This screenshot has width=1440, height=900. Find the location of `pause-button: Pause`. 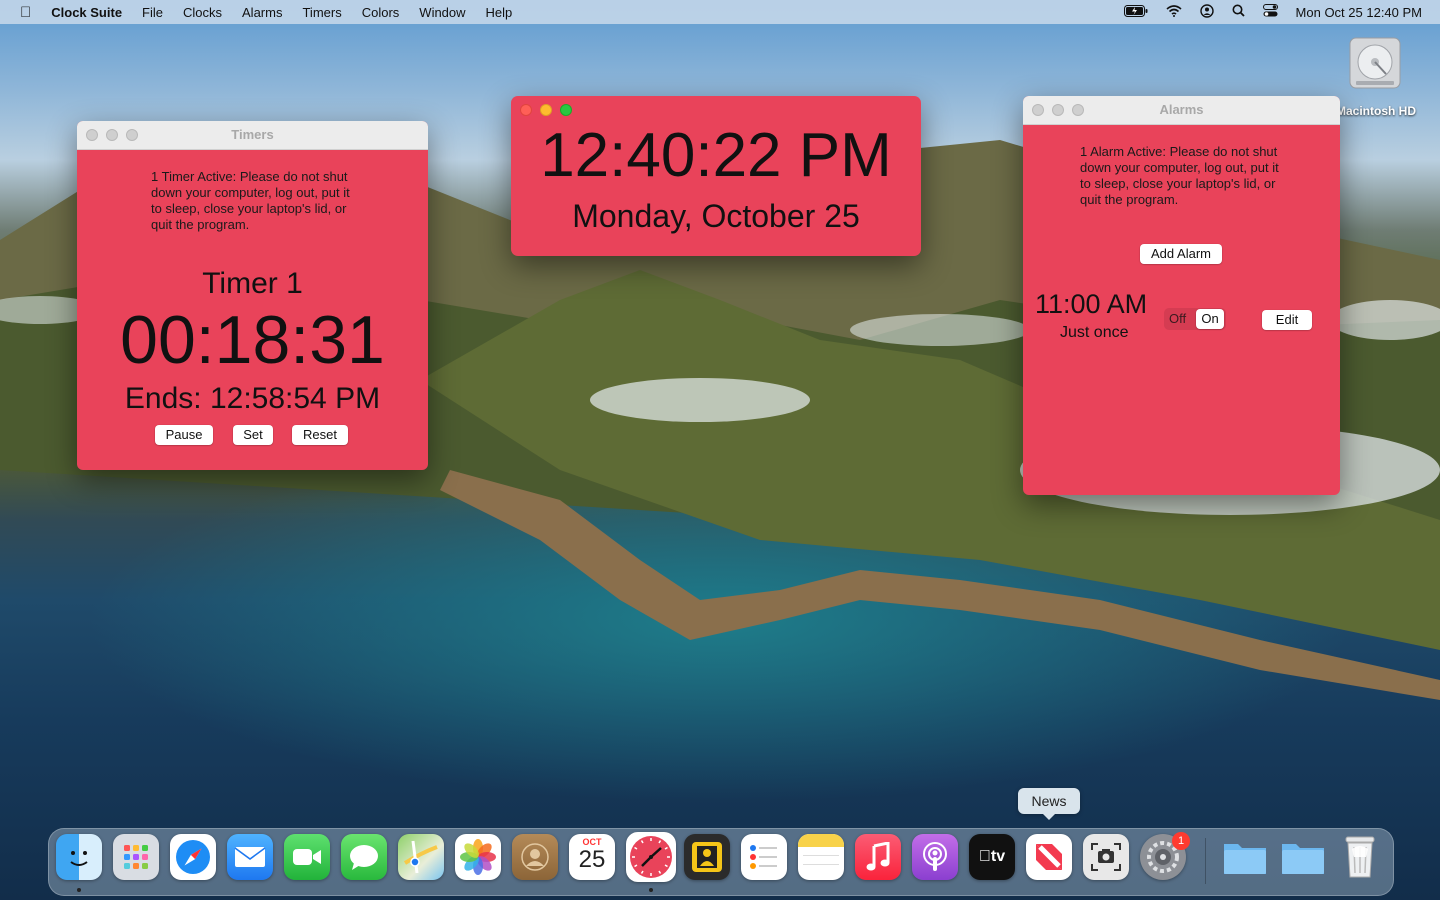

pause-button: Pause is located at coordinates (184, 435).